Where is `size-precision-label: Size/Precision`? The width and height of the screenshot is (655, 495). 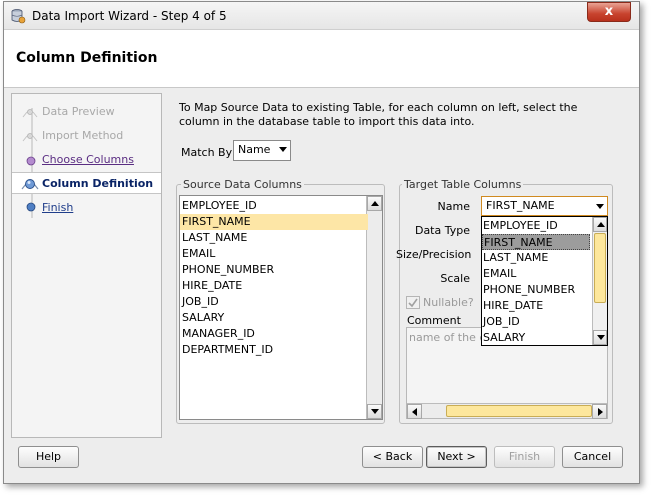
size-precision-label: Size/Precision is located at coordinates (434, 254).